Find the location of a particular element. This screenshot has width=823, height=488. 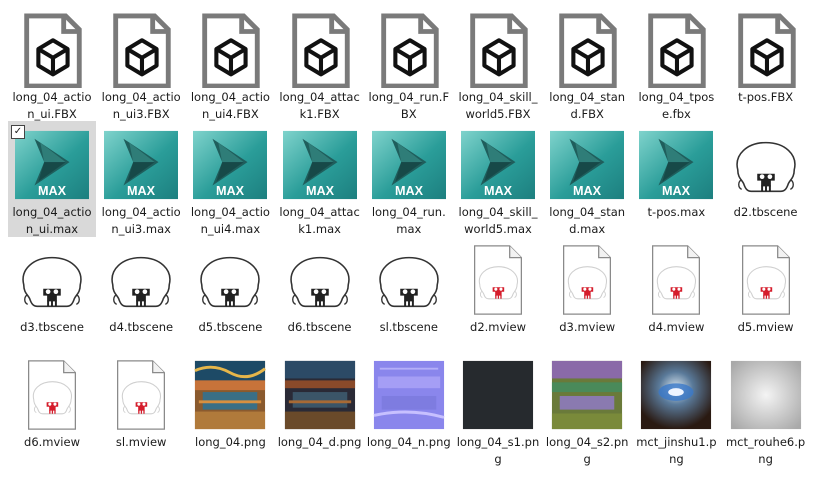

file-name: d3.tbscene is located at coordinates (52, 327).